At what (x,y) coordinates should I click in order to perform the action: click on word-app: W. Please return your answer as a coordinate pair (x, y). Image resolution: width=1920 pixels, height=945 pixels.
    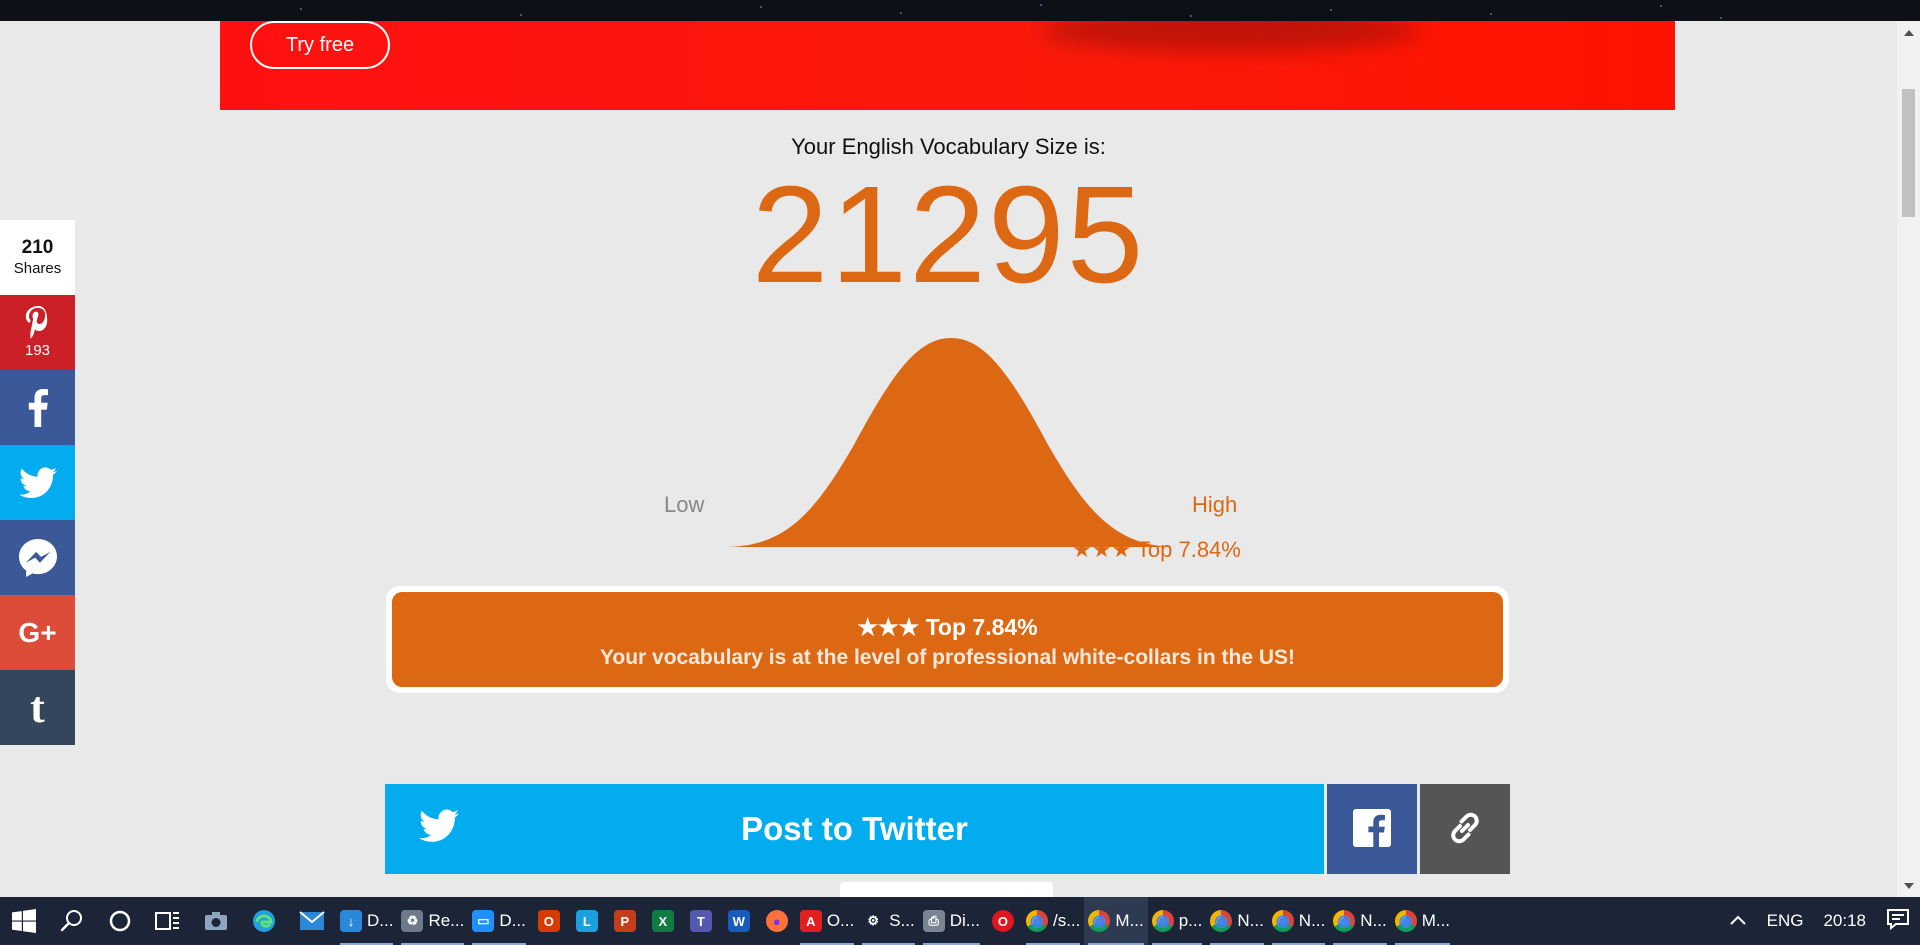
    Looking at the image, I should click on (739, 921).